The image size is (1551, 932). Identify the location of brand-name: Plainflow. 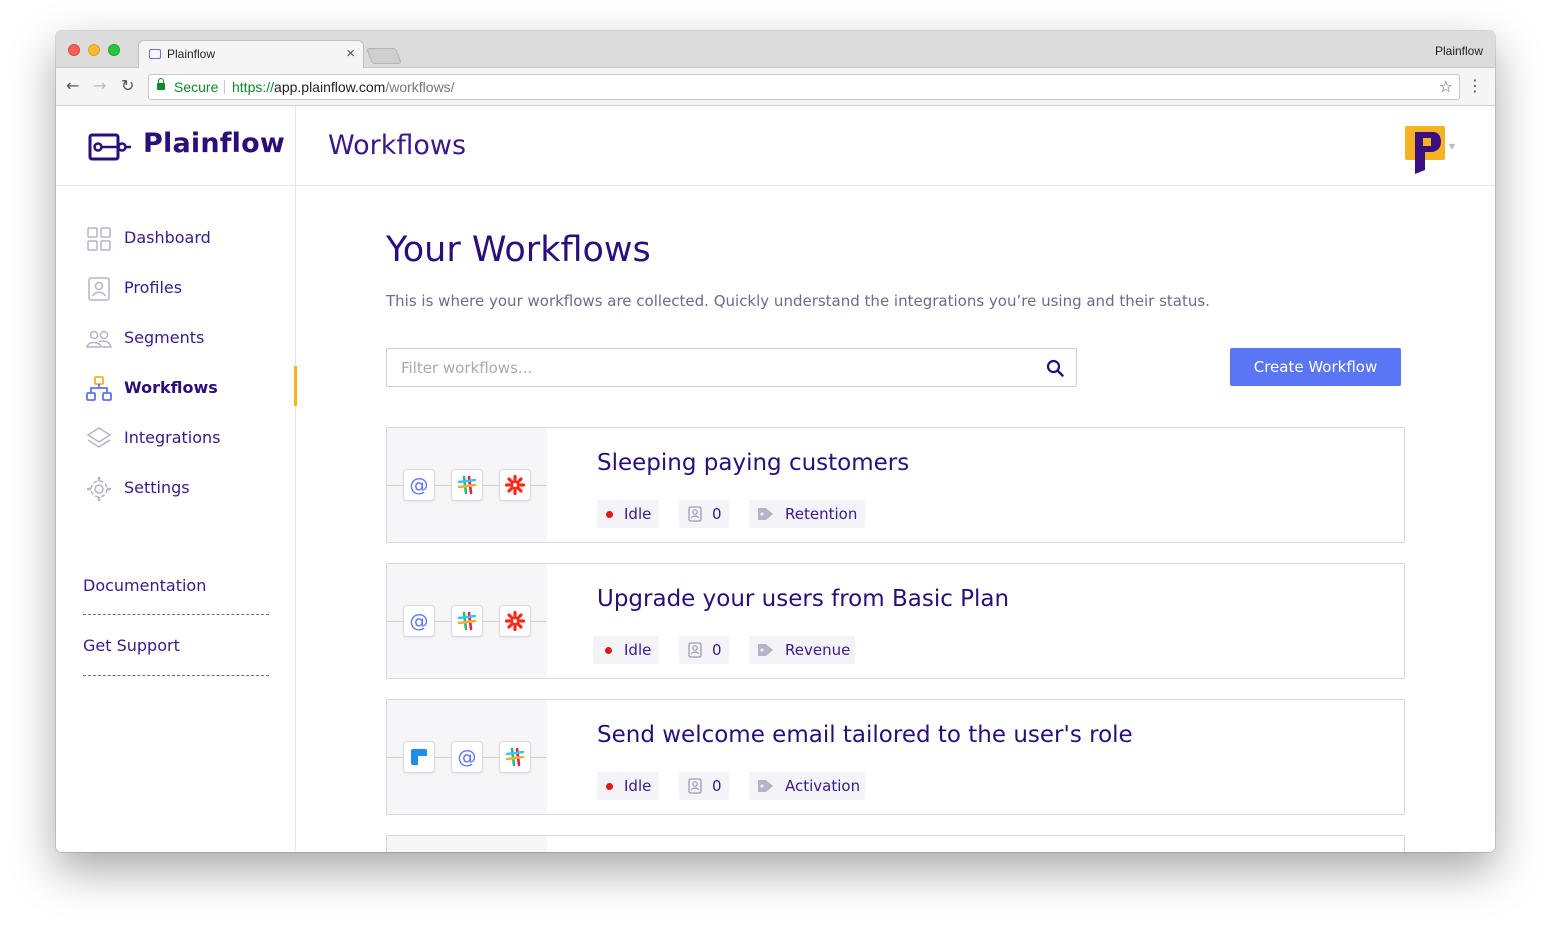
(214, 143).